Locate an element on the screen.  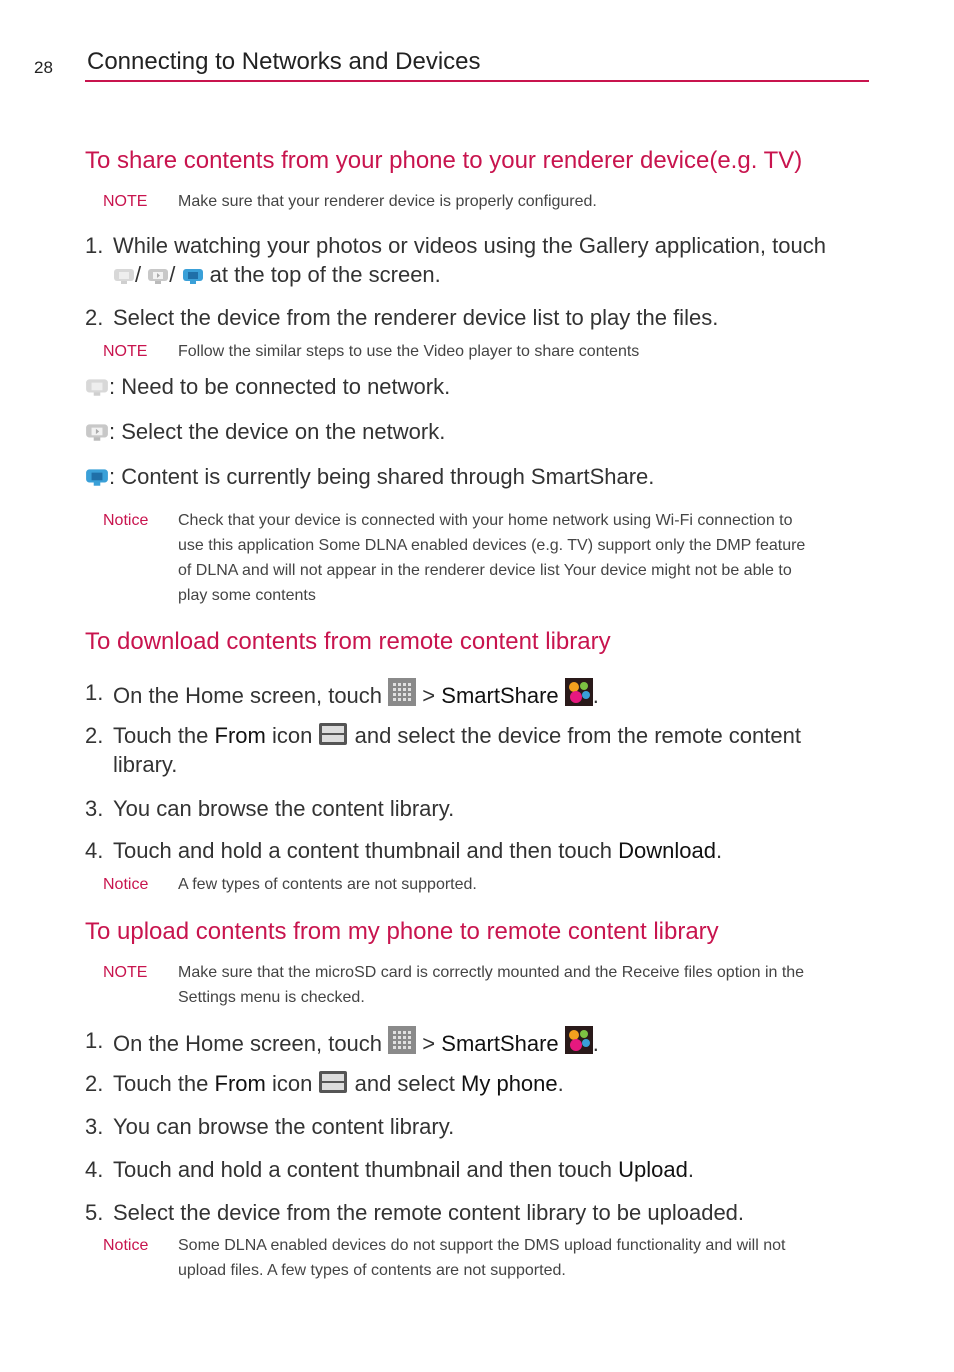
step-number: 2. is located at coordinates (94, 317).